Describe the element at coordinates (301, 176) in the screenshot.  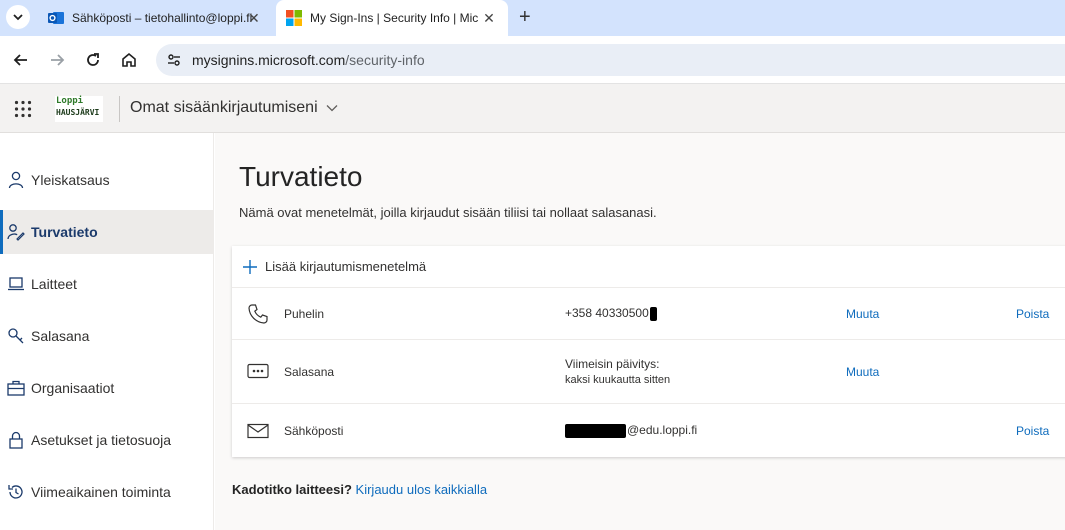
I see `page-title: Turvatieto` at that location.